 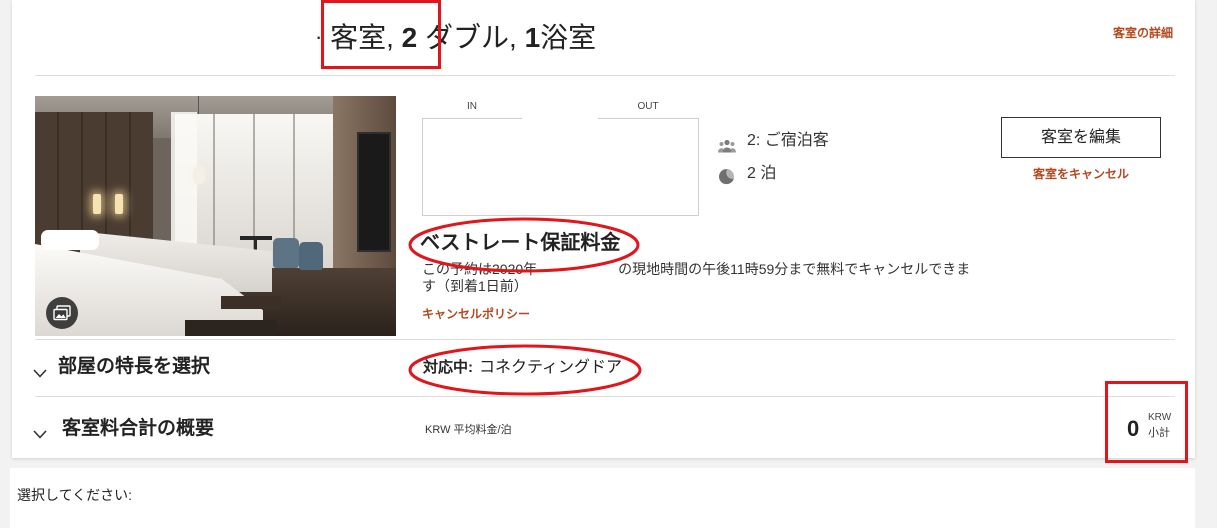 What do you see at coordinates (374, 192) in the screenshot?
I see `photo-tv` at bounding box center [374, 192].